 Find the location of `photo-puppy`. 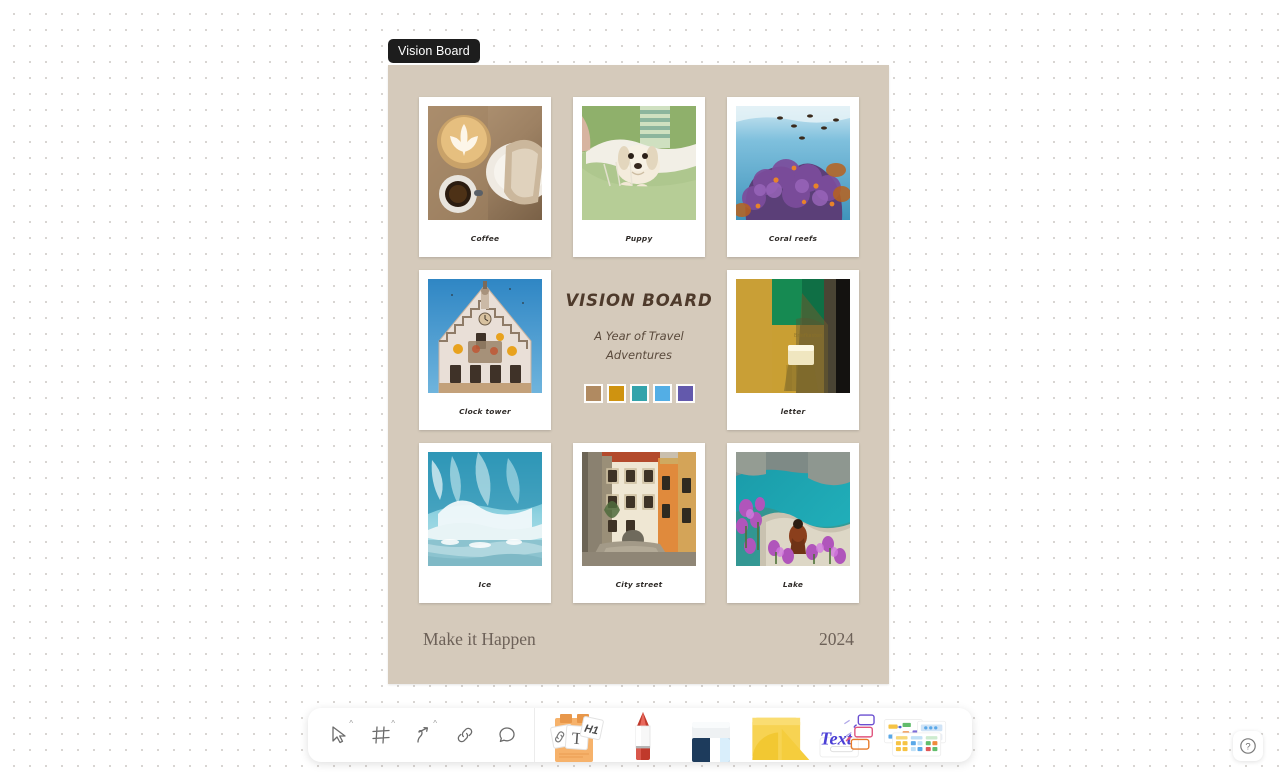

photo-puppy is located at coordinates (639, 163).